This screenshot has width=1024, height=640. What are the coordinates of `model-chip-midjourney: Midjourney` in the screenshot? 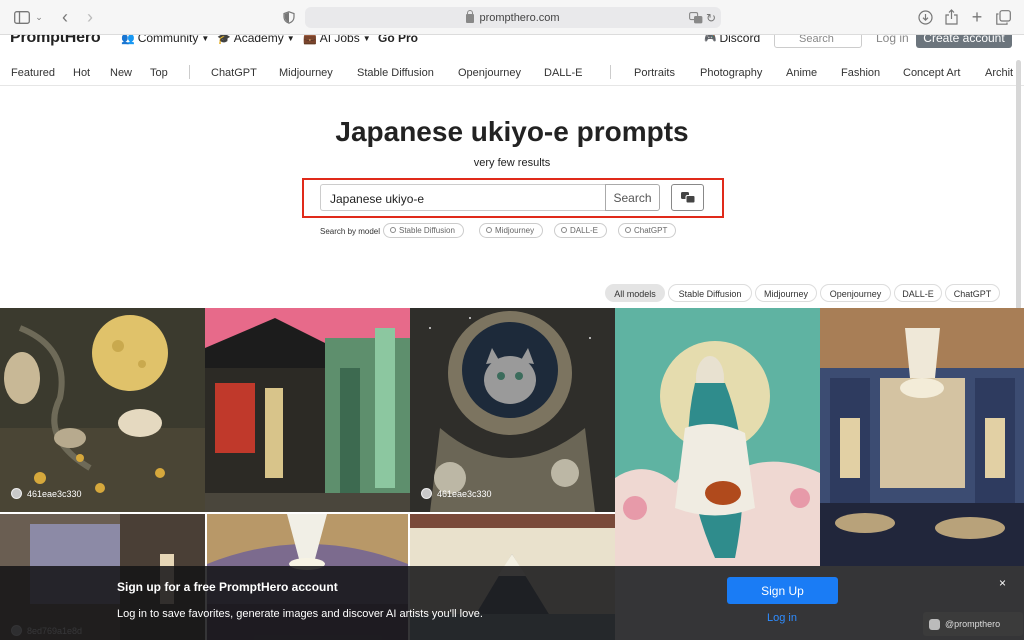 It's located at (511, 230).